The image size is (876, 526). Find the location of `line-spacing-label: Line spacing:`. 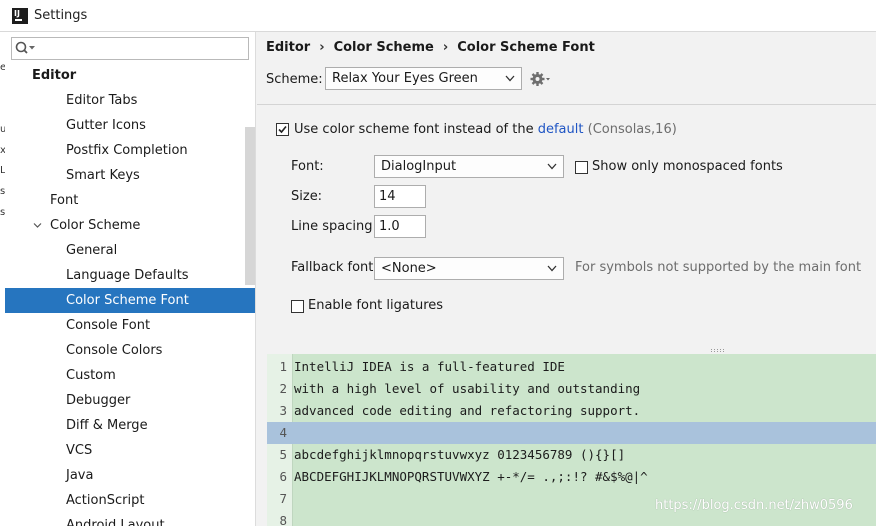

line-spacing-label: Line spacing: is located at coordinates (334, 226).